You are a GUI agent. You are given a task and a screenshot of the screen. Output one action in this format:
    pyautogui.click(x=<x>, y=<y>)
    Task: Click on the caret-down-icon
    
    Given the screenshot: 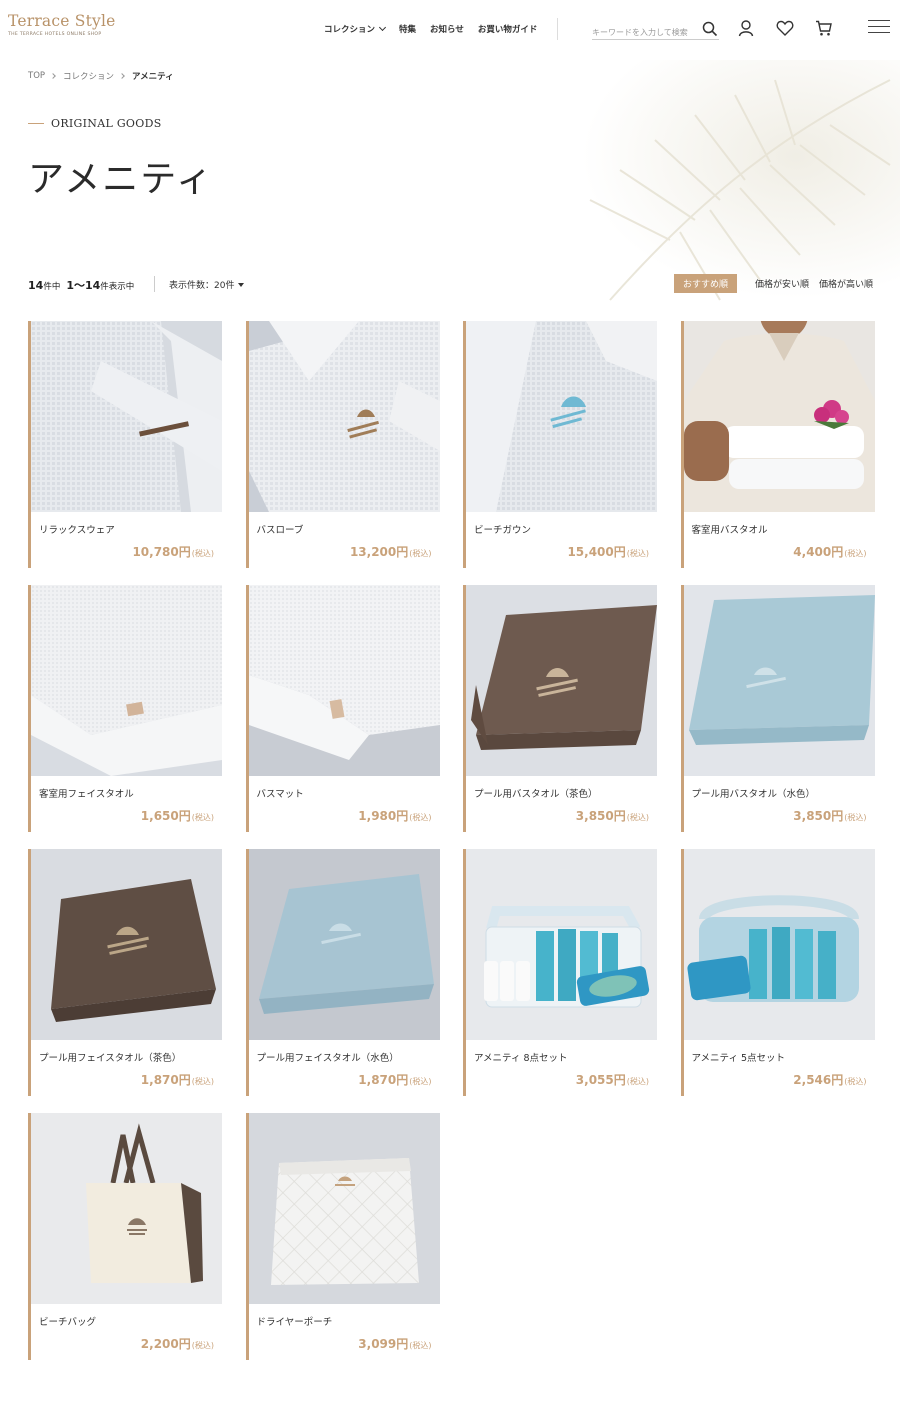 What is the action you would take?
    pyautogui.click(x=241, y=285)
    